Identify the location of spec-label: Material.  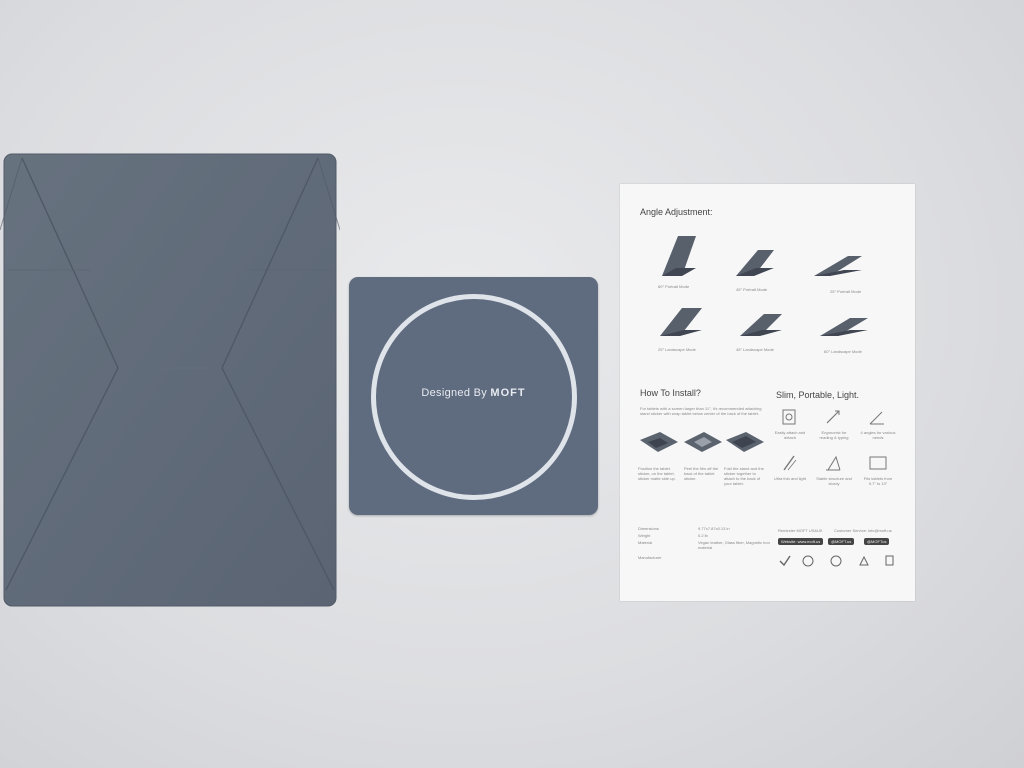
(645, 542).